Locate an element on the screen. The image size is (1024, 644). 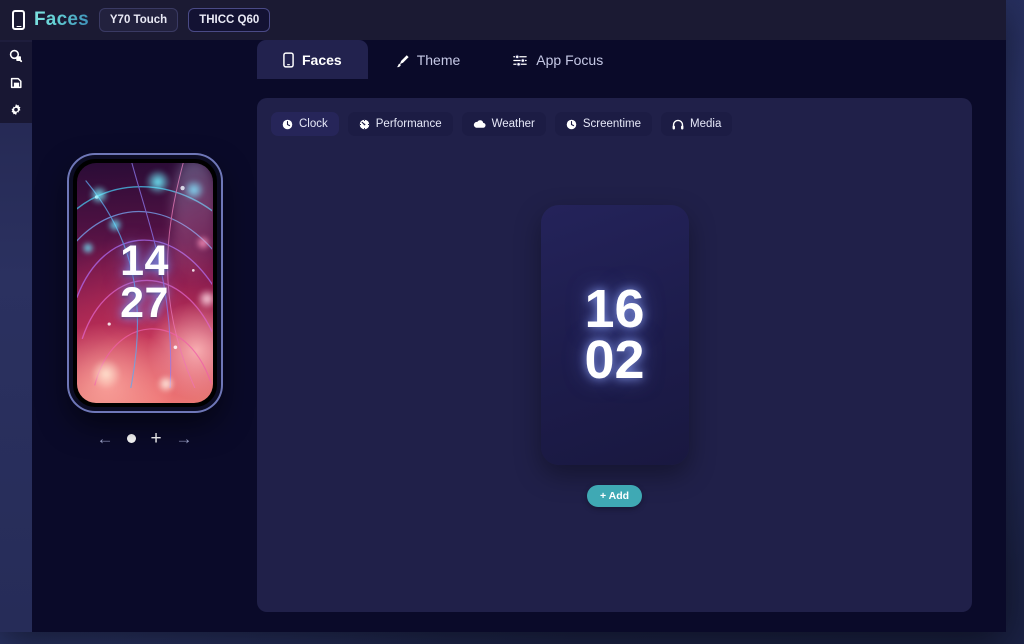
device-button-y70: Y70 Touch is located at coordinates (138, 20).